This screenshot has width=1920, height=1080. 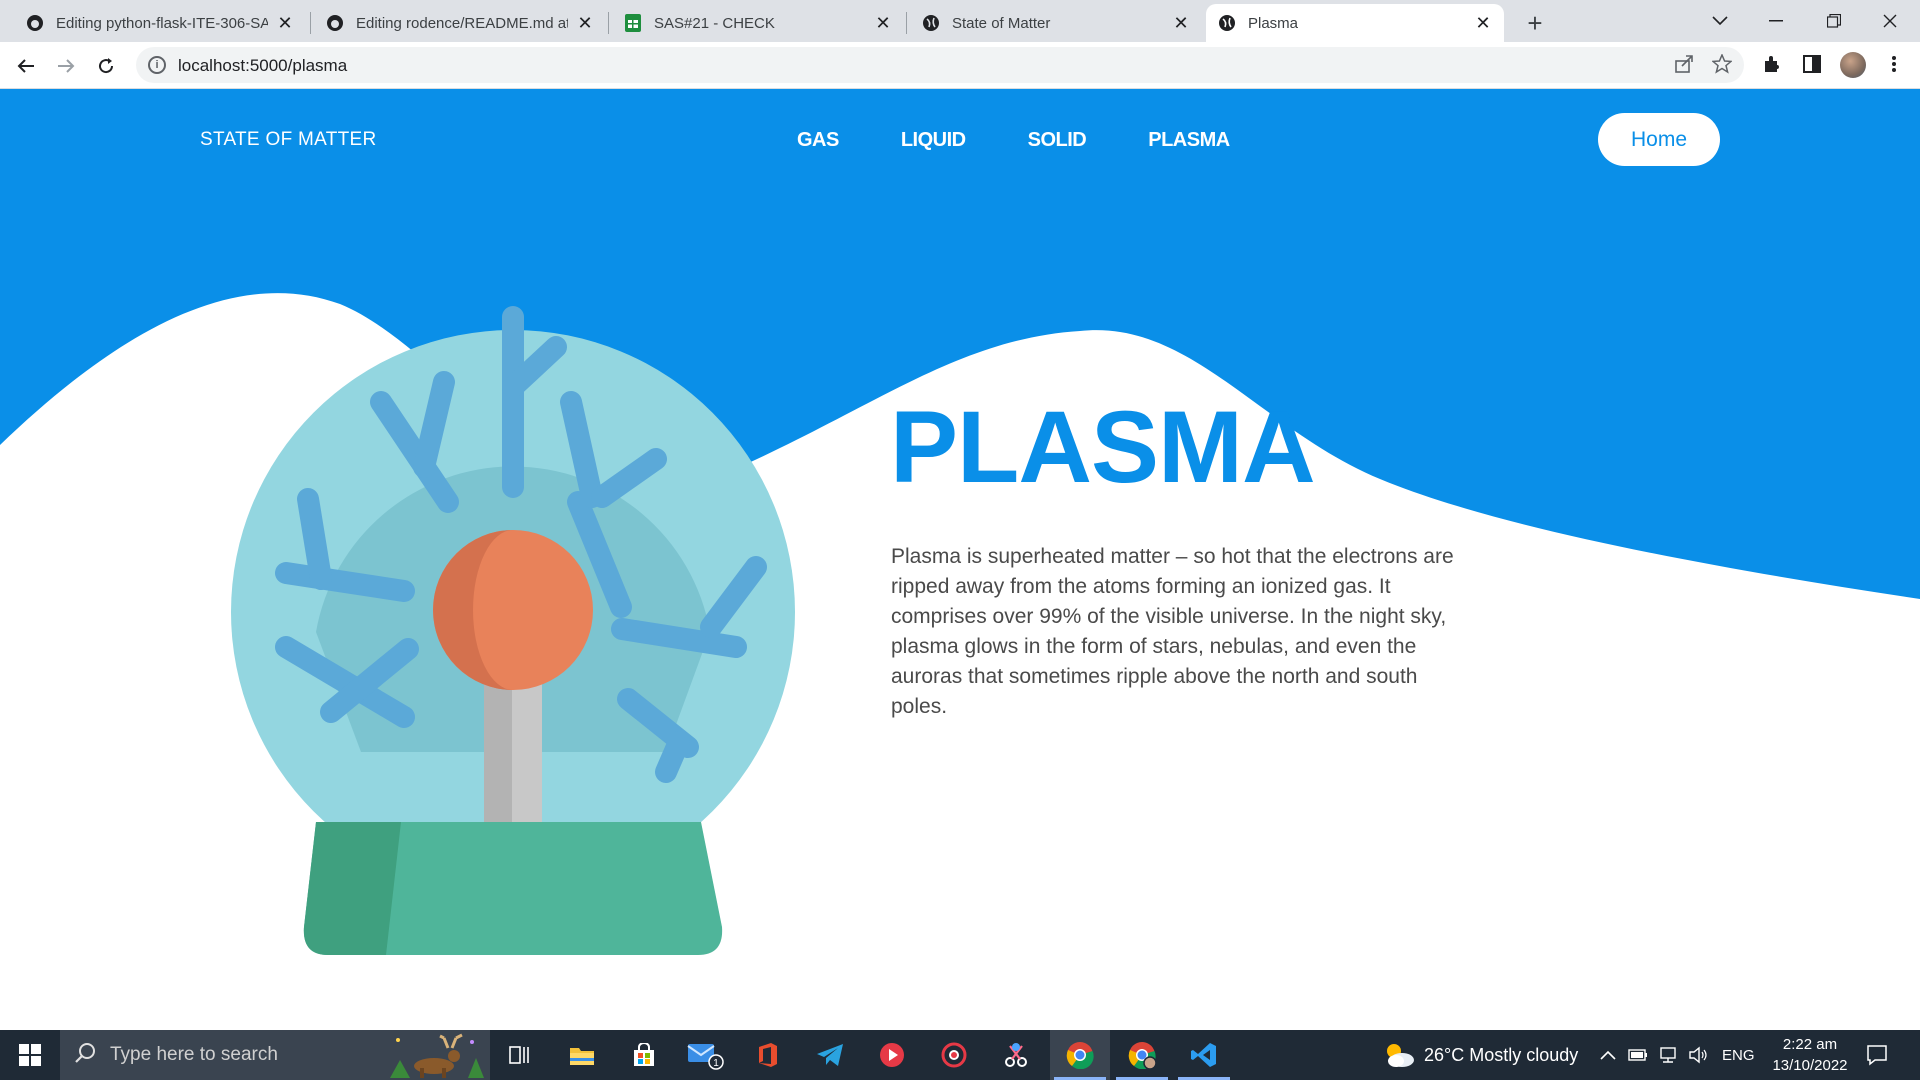 What do you see at coordinates (520, 1055) in the screenshot?
I see `task-view-icon` at bounding box center [520, 1055].